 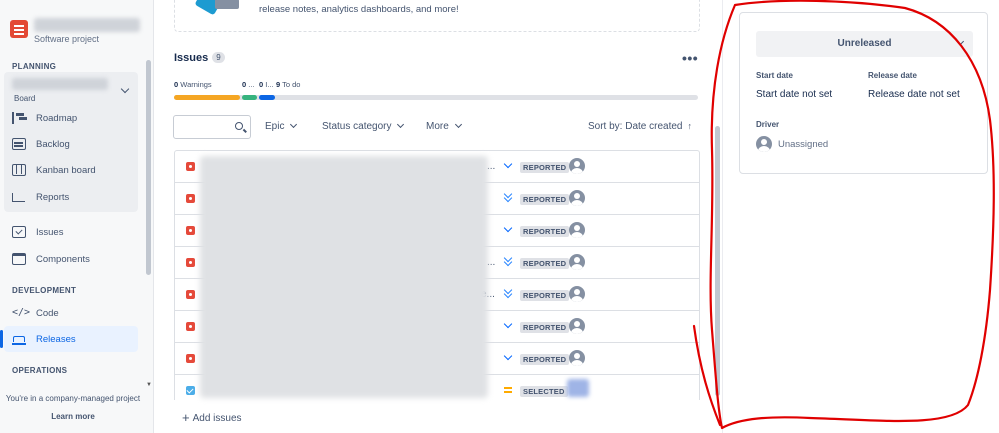 I want to click on warnings-segment, so click(x=207, y=97).